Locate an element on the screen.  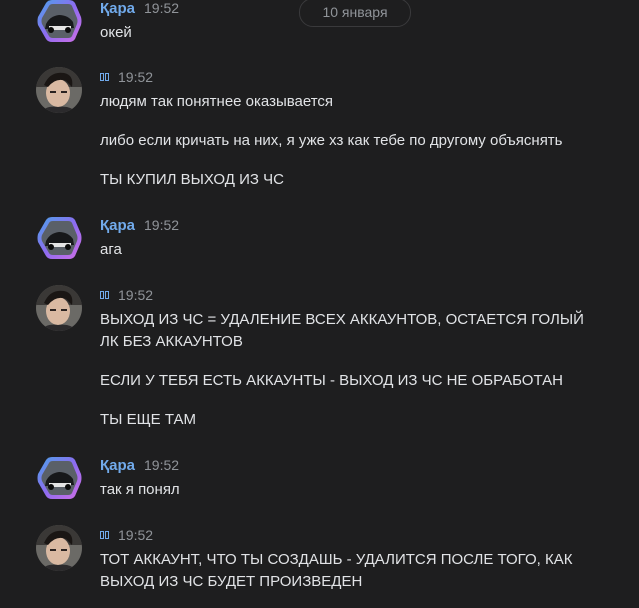
message-content: Қара 19:52 ага is located at coordinates (369, 238).